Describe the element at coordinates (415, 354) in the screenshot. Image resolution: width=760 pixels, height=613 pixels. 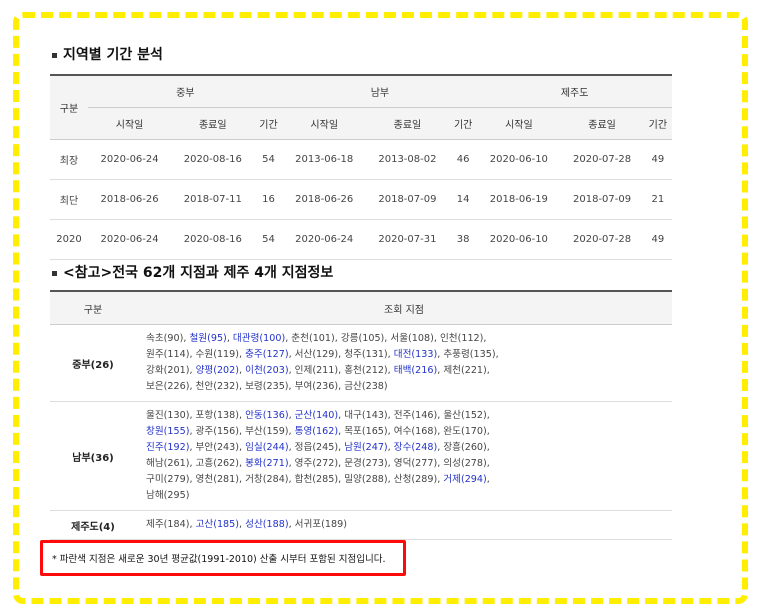
I see `new-station-text: 대전(133)` at that location.